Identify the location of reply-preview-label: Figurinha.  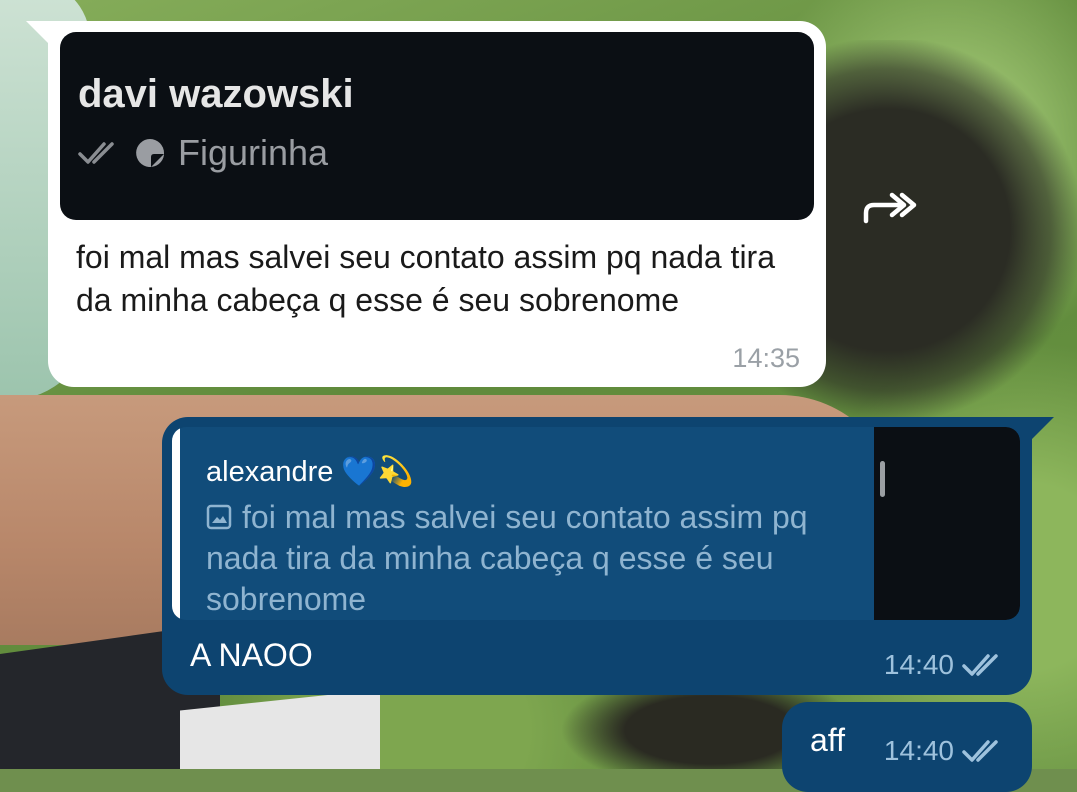
(253, 152).